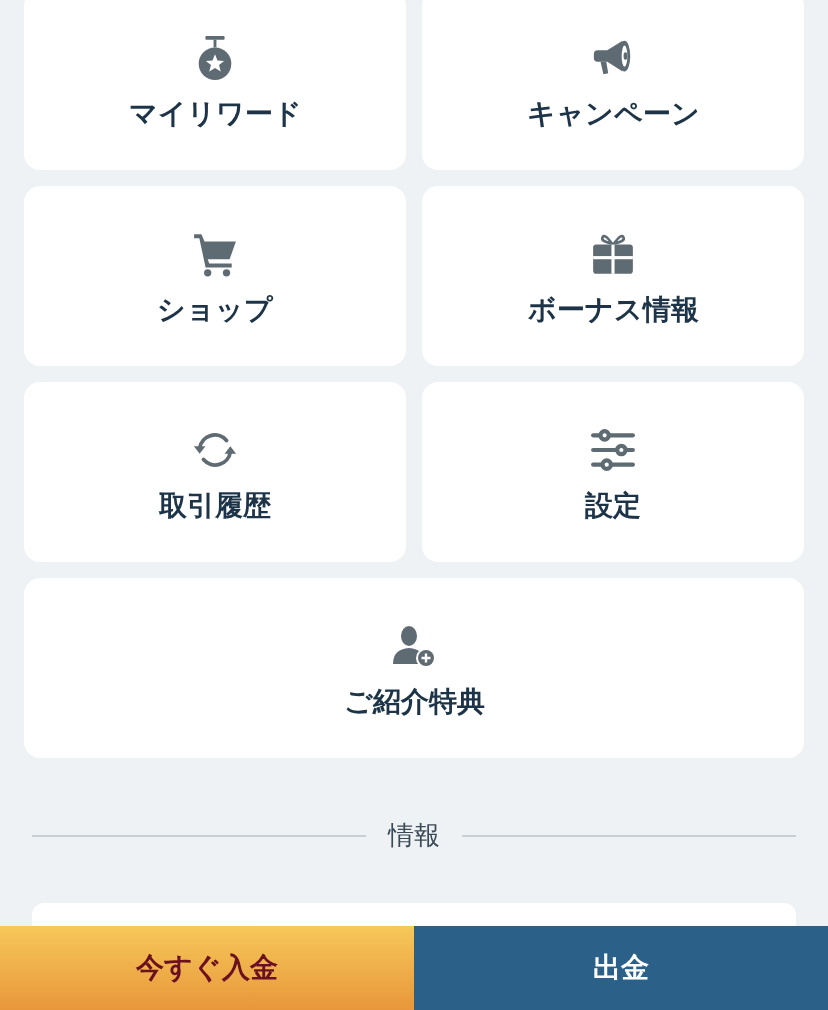 The height and width of the screenshot is (1010, 828). I want to click on menu-tile: キャンペーン, so click(613, 85).